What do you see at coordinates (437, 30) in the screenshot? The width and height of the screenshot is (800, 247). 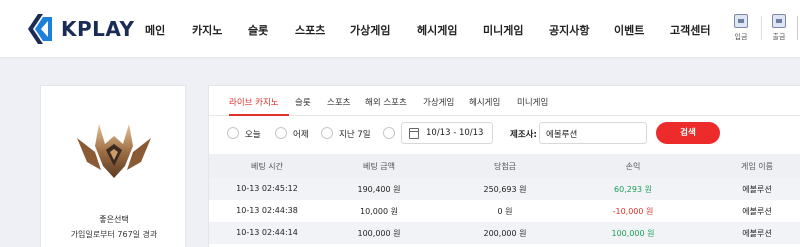 I see `nav-item-hash: 헤시게임` at bounding box center [437, 30].